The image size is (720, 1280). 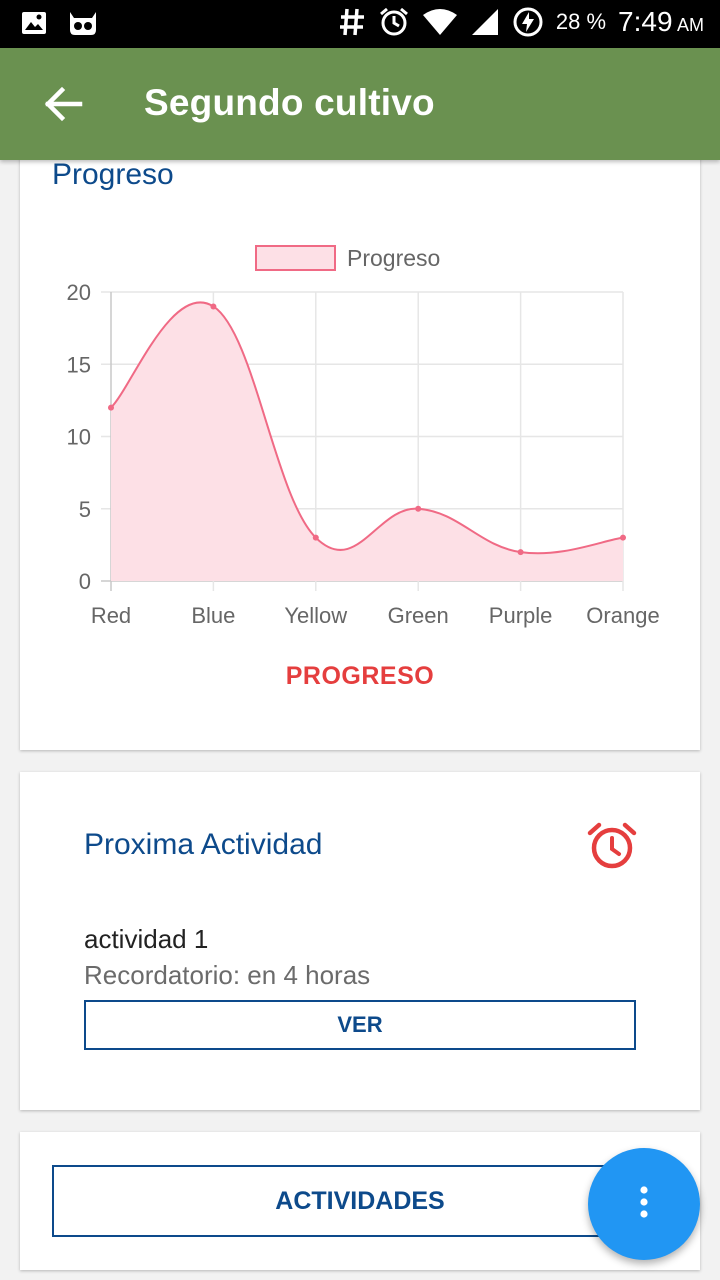 What do you see at coordinates (227, 975) in the screenshot?
I see `activity-reminder: Recordatorio: en 4 horas` at bounding box center [227, 975].